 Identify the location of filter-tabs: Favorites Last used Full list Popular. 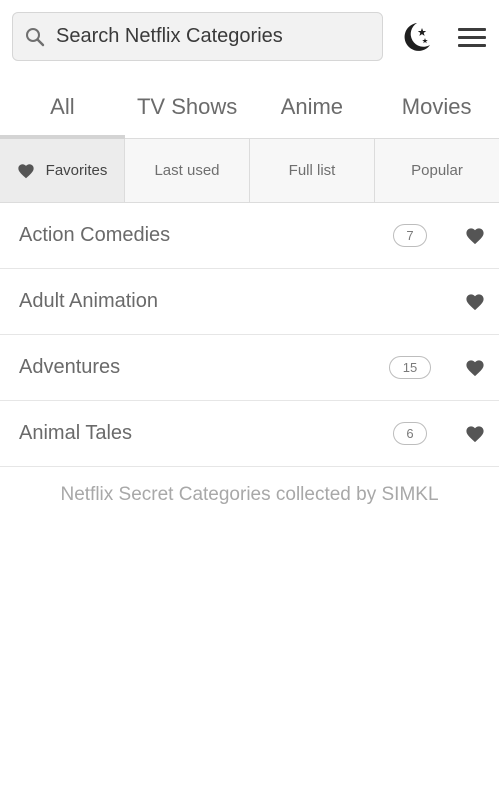
(249, 171).